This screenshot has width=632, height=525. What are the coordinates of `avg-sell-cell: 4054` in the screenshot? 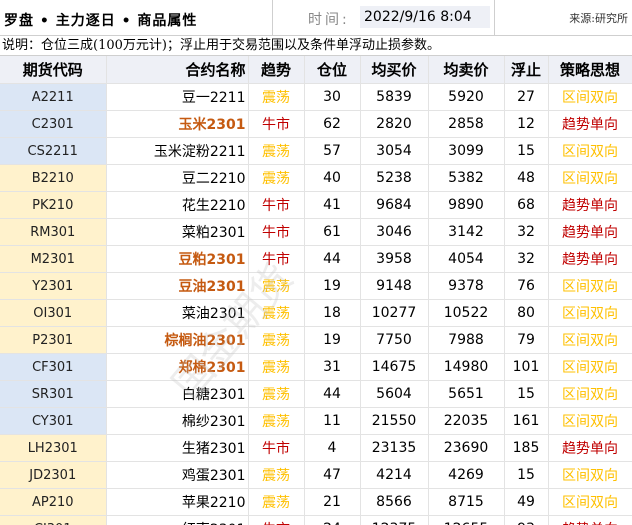 It's located at (466, 259).